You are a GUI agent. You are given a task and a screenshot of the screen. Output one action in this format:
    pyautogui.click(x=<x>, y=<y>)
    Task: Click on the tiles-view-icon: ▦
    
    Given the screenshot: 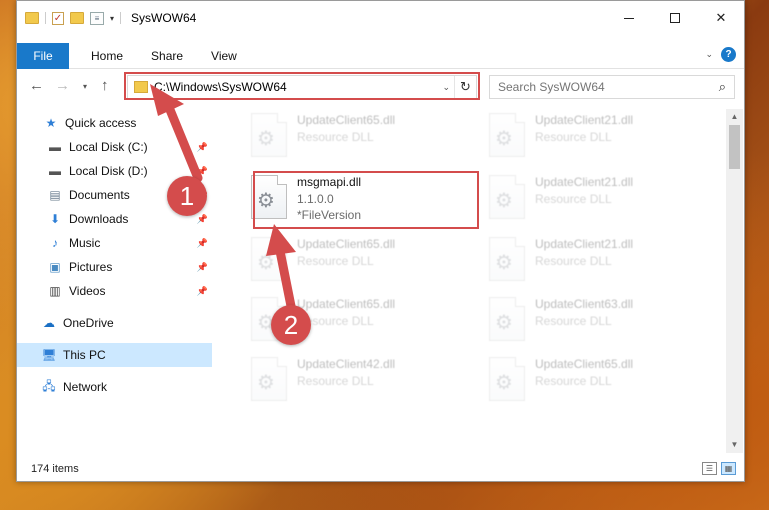 What is the action you would take?
    pyautogui.click(x=728, y=468)
    